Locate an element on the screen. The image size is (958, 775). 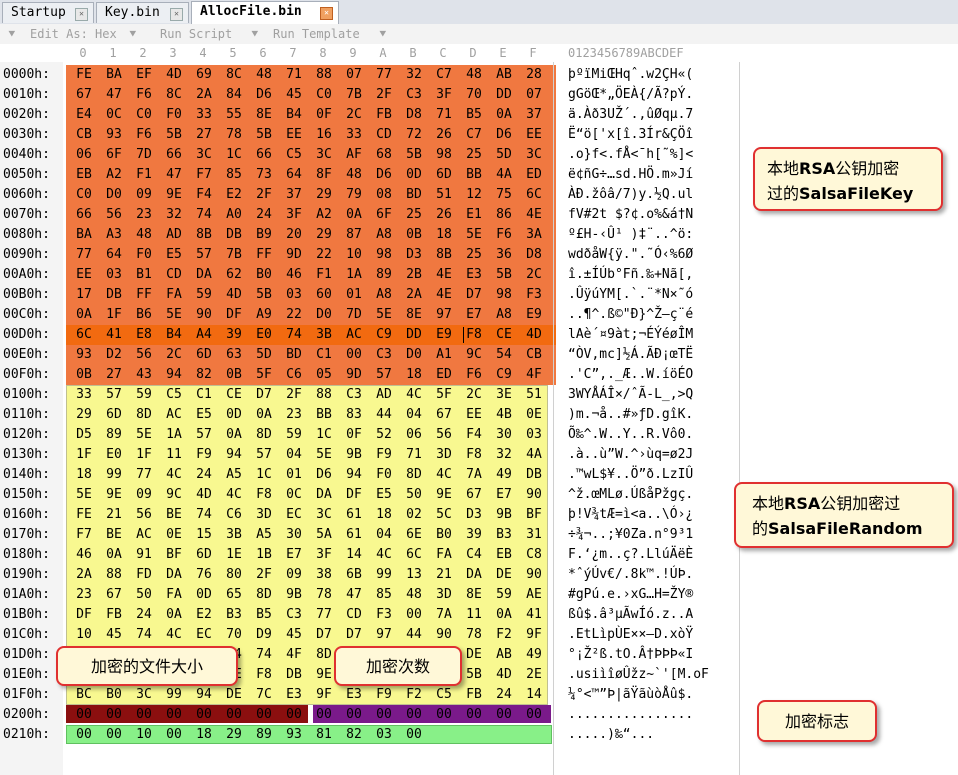
hex-byte: BF is located at coordinates (174, 555).